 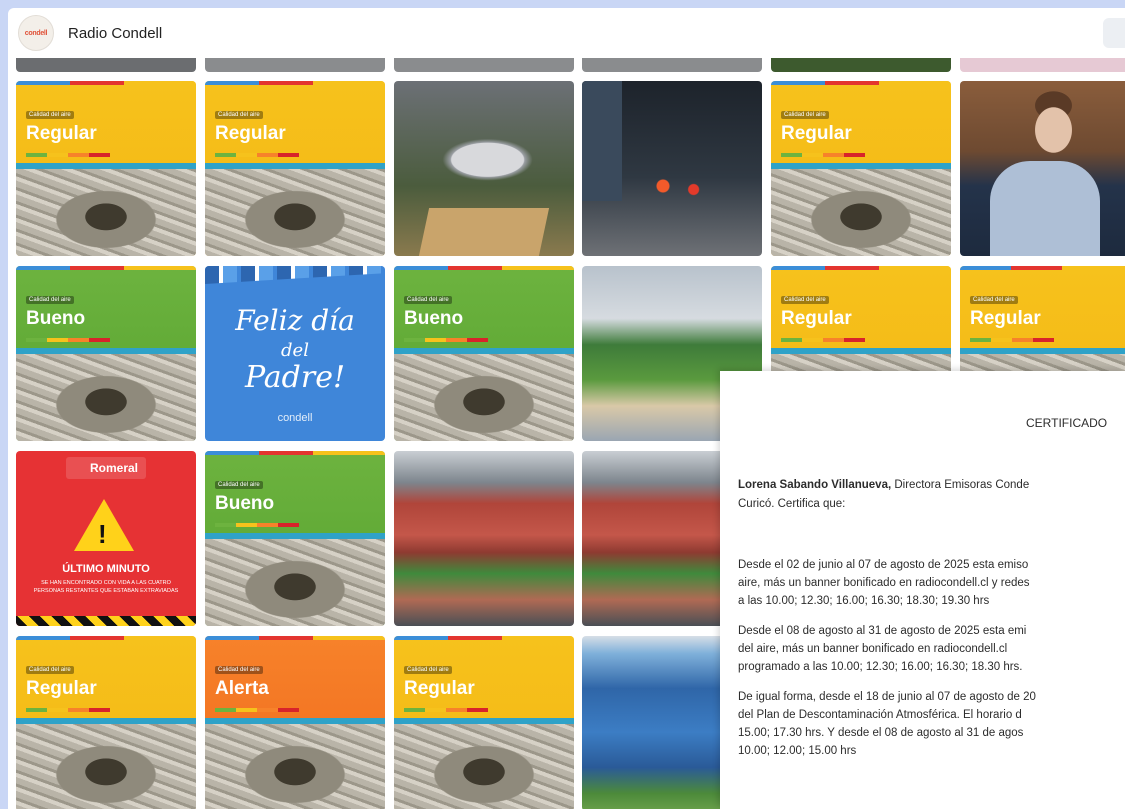 What do you see at coordinates (484, 538) in the screenshot?
I see `photo-stadium-stands` at bounding box center [484, 538].